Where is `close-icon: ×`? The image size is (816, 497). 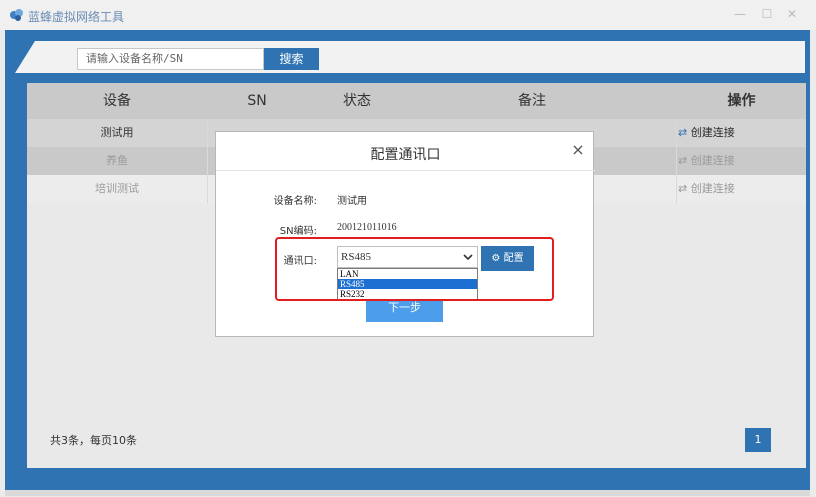
close-icon: × is located at coordinates (578, 150).